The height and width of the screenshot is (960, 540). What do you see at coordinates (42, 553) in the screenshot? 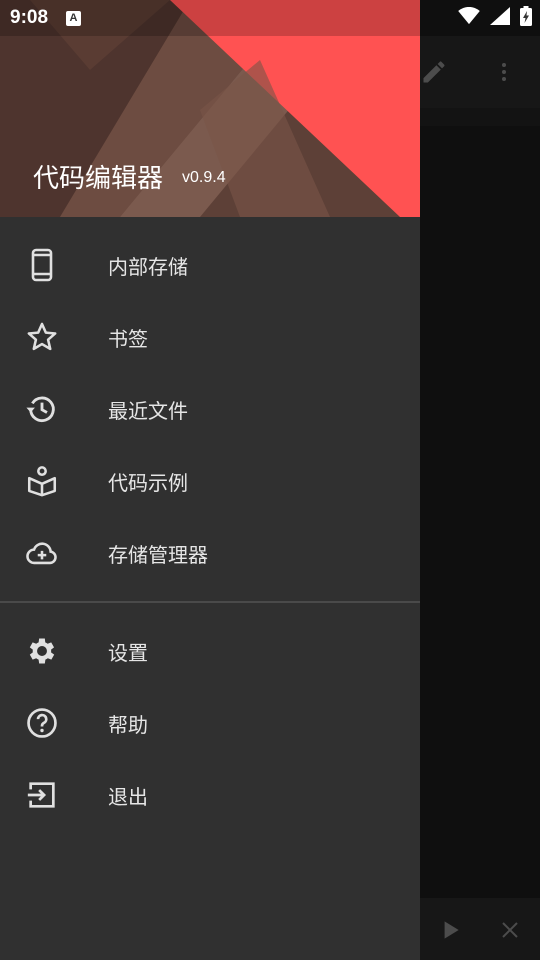
I see `cloud-add-icon` at bounding box center [42, 553].